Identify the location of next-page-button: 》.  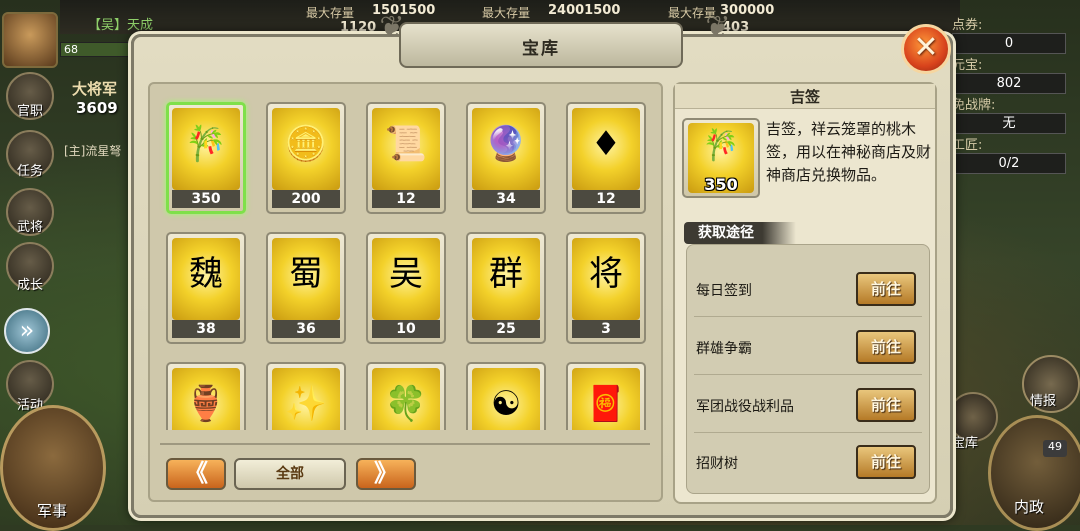
(386, 474).